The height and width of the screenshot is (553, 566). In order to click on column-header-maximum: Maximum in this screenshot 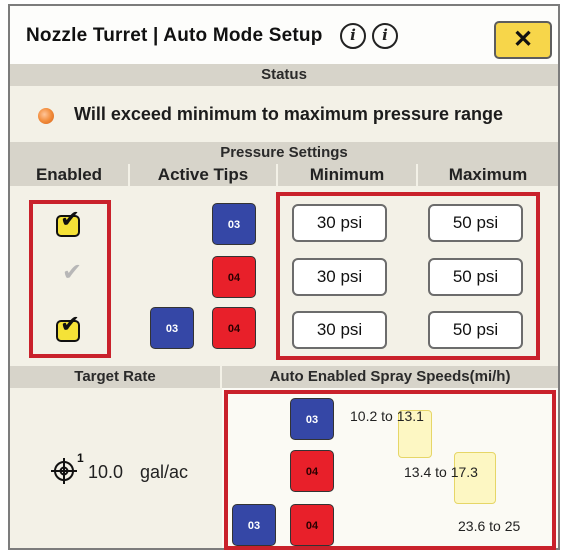, I will do `click(488, 175)`.